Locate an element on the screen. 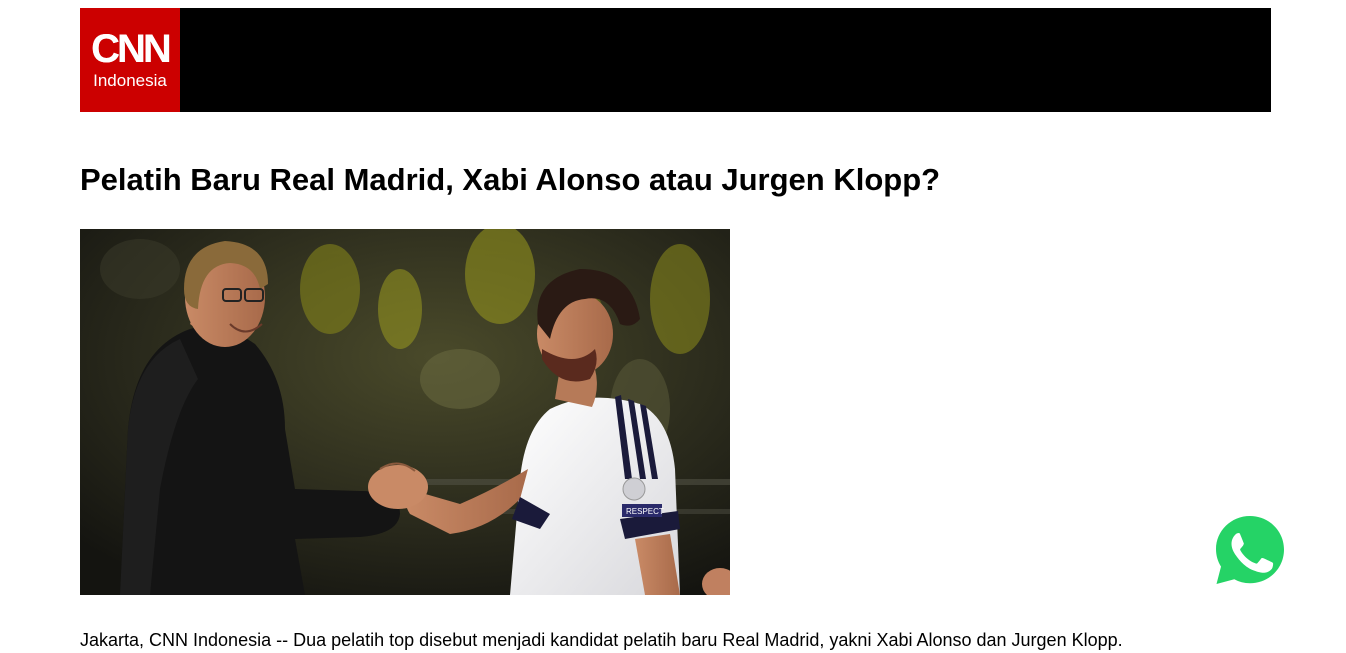 This screenshot has width=1346, height=653. logo-cnn-text: CNN is located at coordinates (131, 49).